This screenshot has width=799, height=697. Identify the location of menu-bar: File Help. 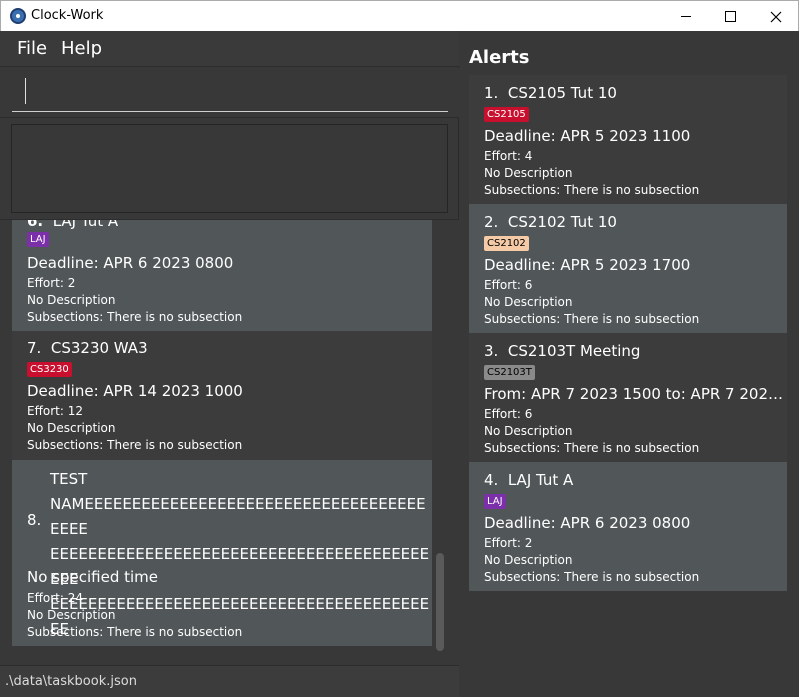
(229, 49).